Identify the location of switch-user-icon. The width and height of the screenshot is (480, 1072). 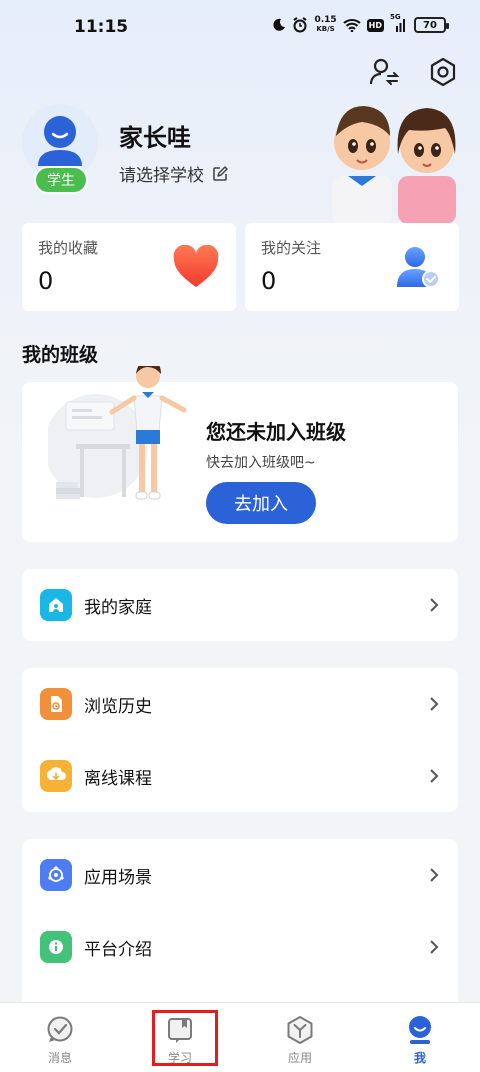
(384, 71).